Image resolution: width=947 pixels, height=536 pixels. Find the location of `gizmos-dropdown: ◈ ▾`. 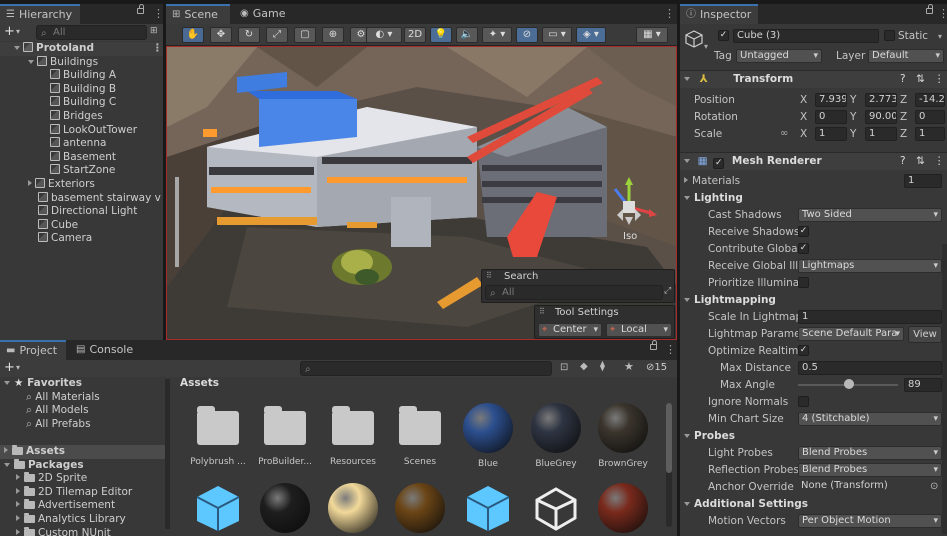

gizmos-dropdown: ◈ ▾ is located at coordinates (591, 35).